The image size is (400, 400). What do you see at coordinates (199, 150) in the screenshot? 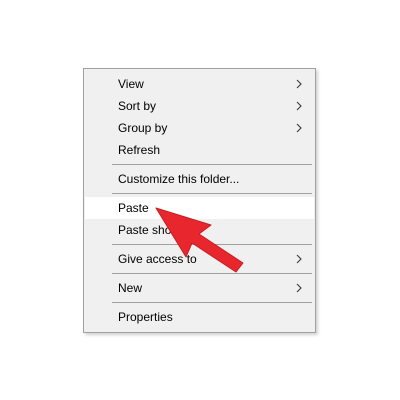
I see `menu-item-refresh: Refresh` at bounding box center [199, 150].